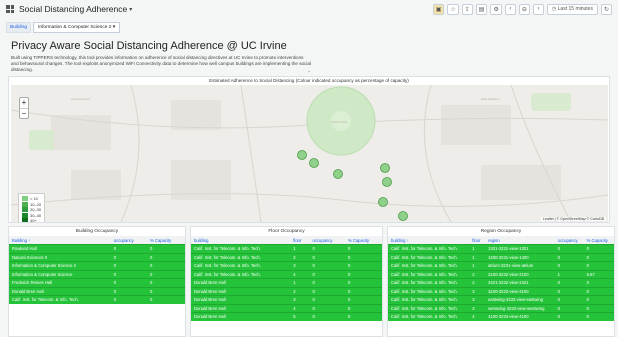 This screenshot has width=618, height=337. Describe the element at coordinates (467, 9) in the screenshot. I see `share-icon: ⇪` at that location.